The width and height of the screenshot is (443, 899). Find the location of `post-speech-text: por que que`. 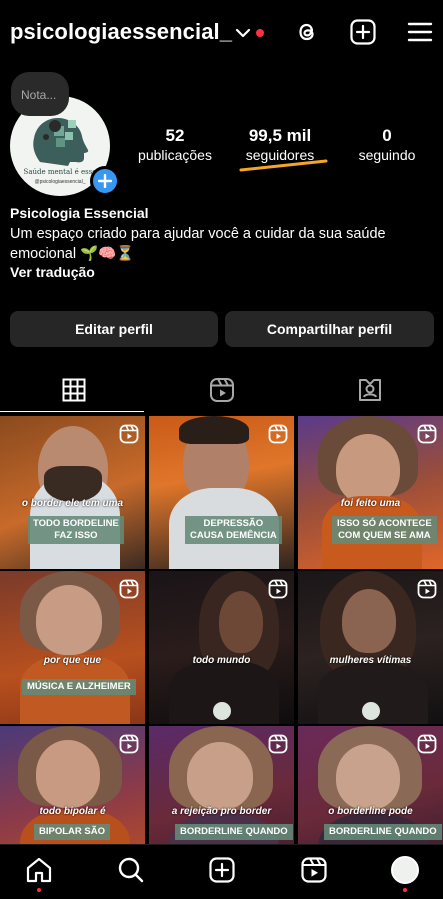

post-speech-text: por que que is located at coordinates (72, 660).